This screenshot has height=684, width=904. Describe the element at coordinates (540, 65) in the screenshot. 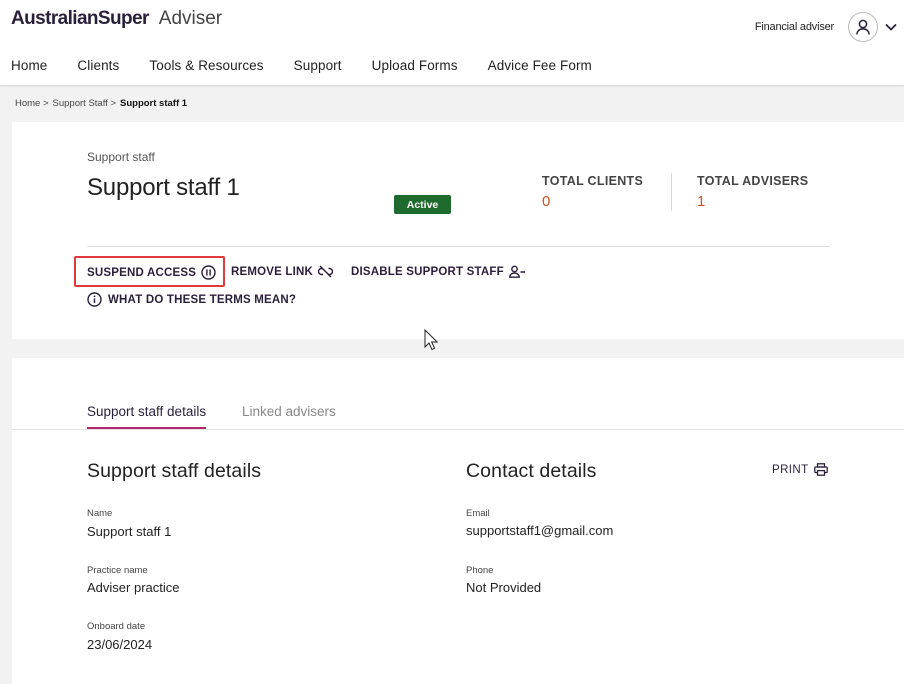

I see `nav-advice-fee-form: Advice Fee Form` at that location.